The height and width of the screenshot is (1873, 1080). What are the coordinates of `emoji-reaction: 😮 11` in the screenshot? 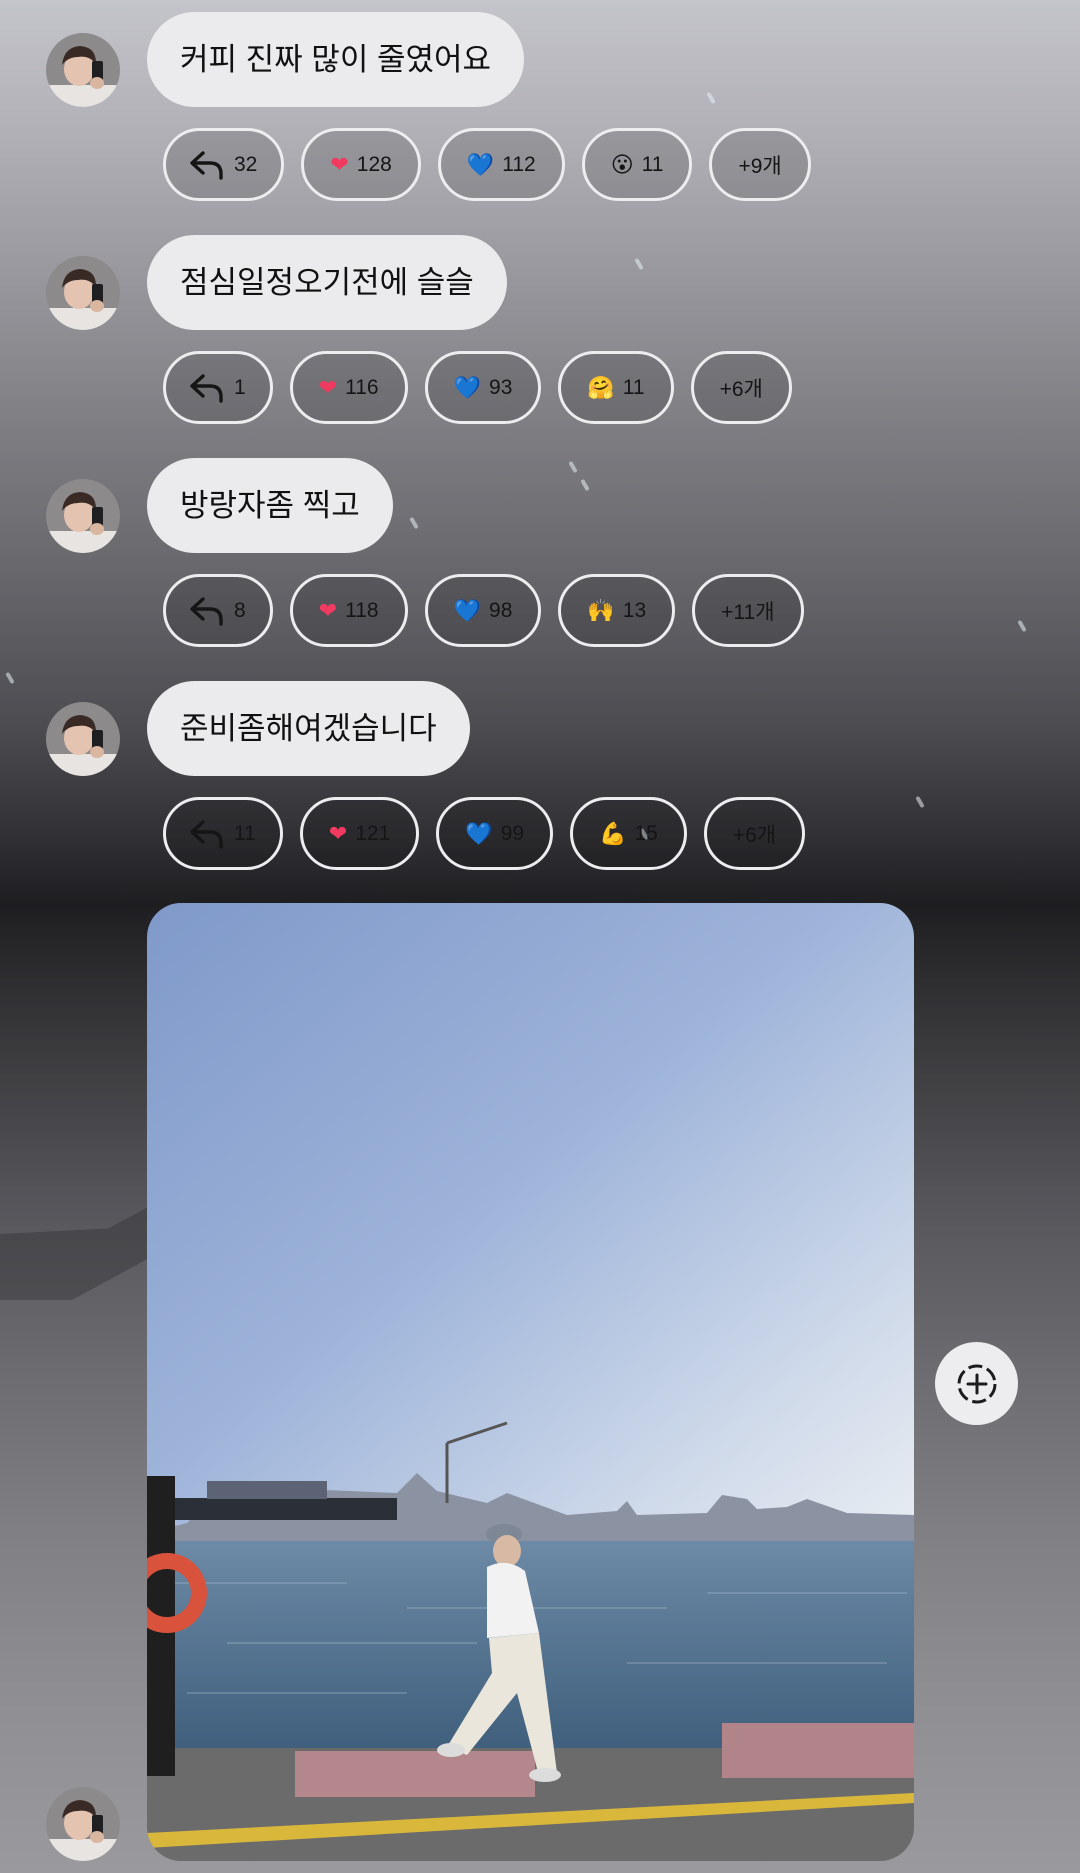 It's located at (637, 164).